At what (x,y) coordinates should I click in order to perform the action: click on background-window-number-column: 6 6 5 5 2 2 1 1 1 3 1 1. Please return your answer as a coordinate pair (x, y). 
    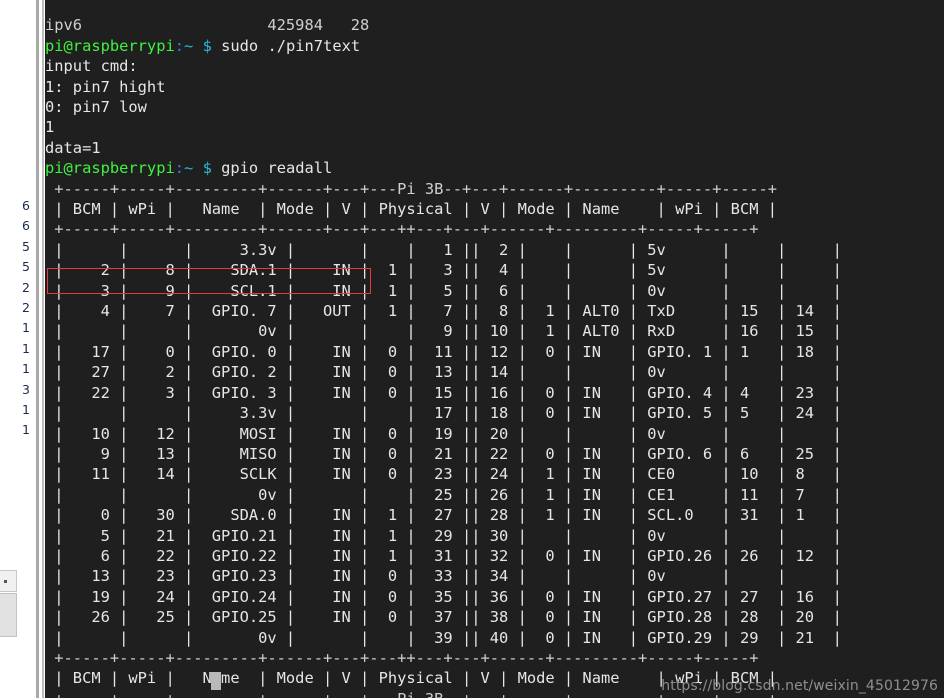
    Looking at the image, I should click on (15, 318).